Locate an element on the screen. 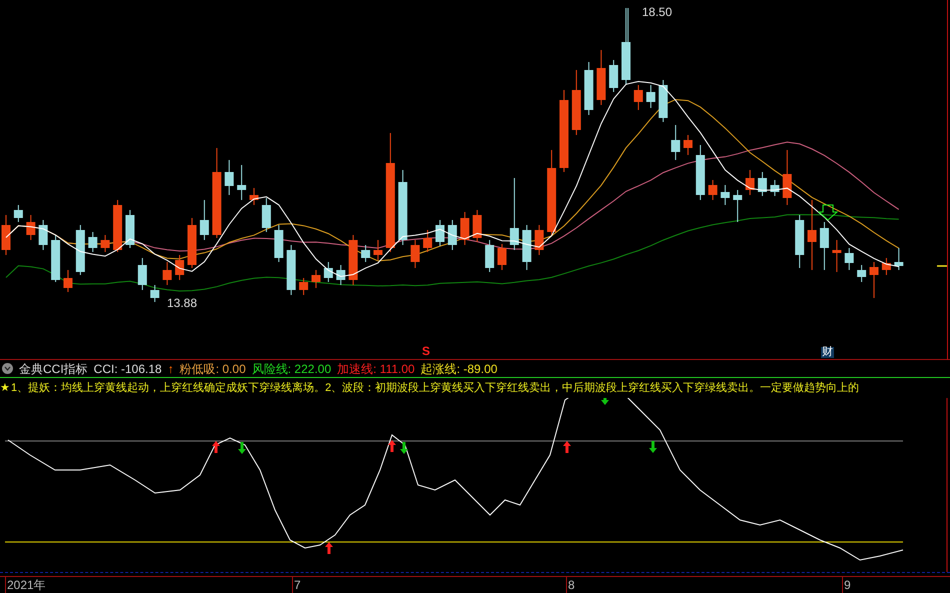  star-icon: ★ is located at coordinates (5, 388).